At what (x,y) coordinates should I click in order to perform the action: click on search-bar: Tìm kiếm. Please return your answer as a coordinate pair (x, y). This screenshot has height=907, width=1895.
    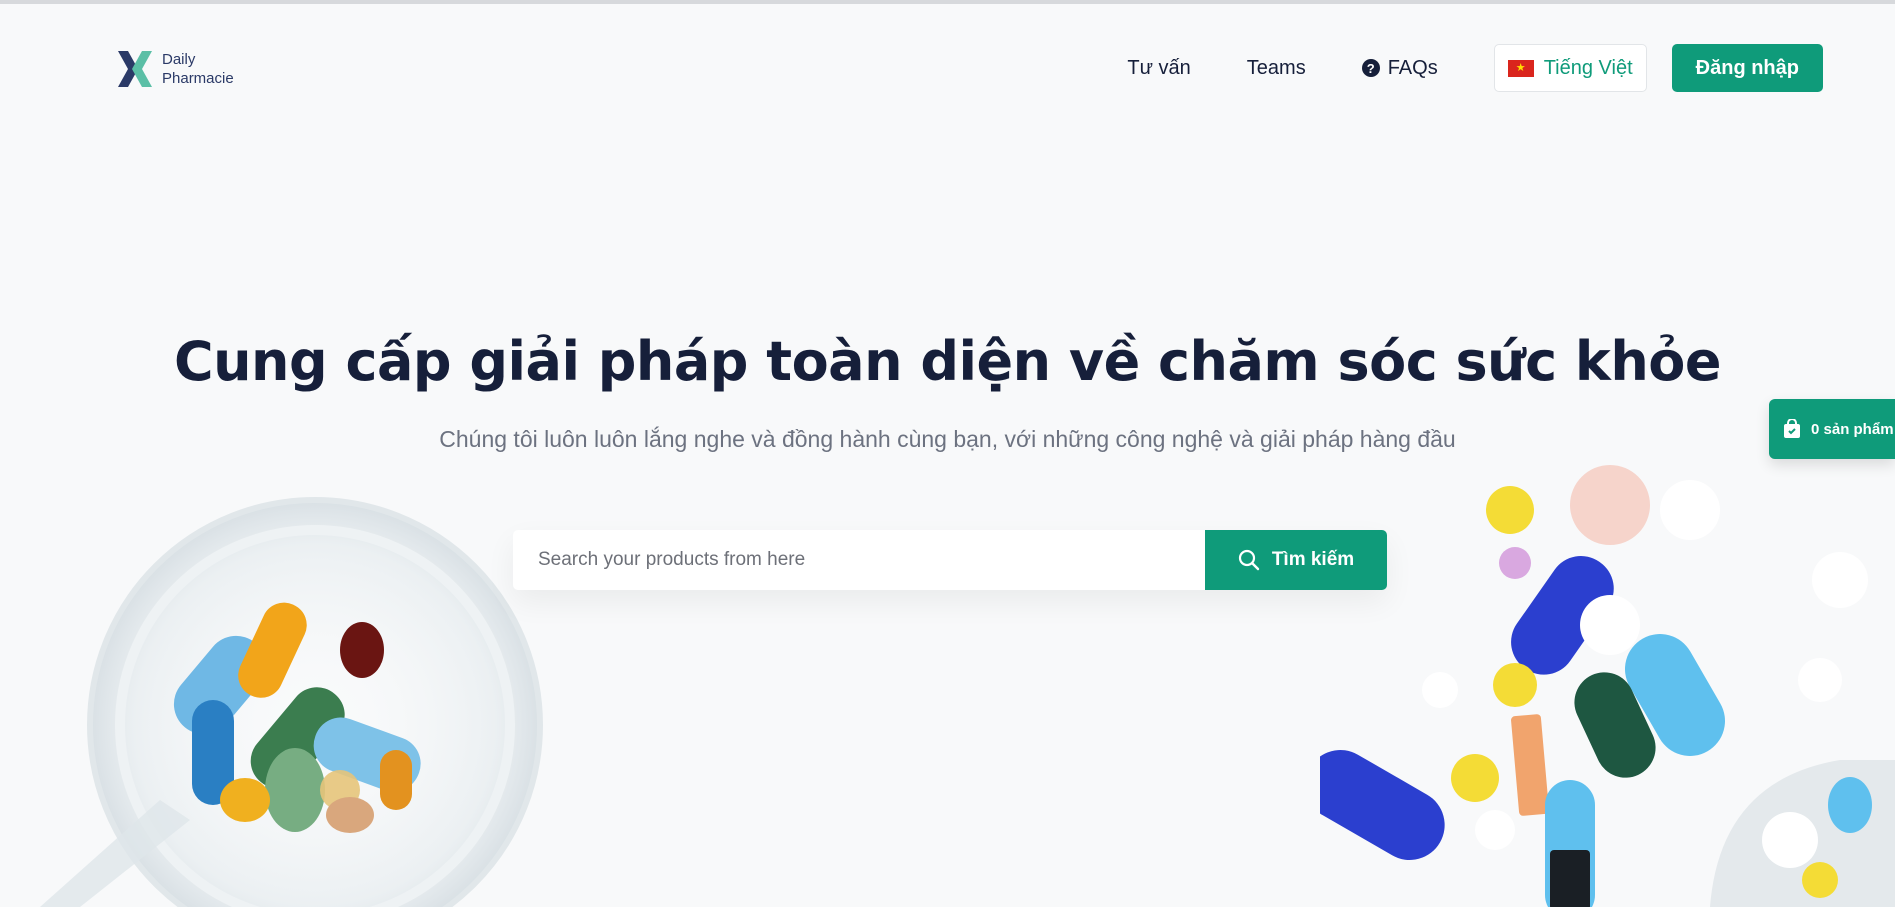
    Looking at the image, I should click on (950, 560).